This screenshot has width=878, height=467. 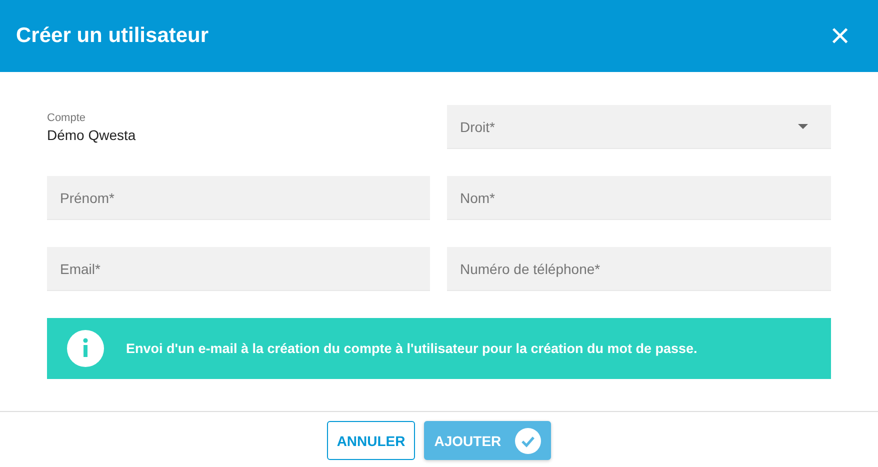 I want to click on account-value: Démo Qwesta, so click(x=92, y=134).